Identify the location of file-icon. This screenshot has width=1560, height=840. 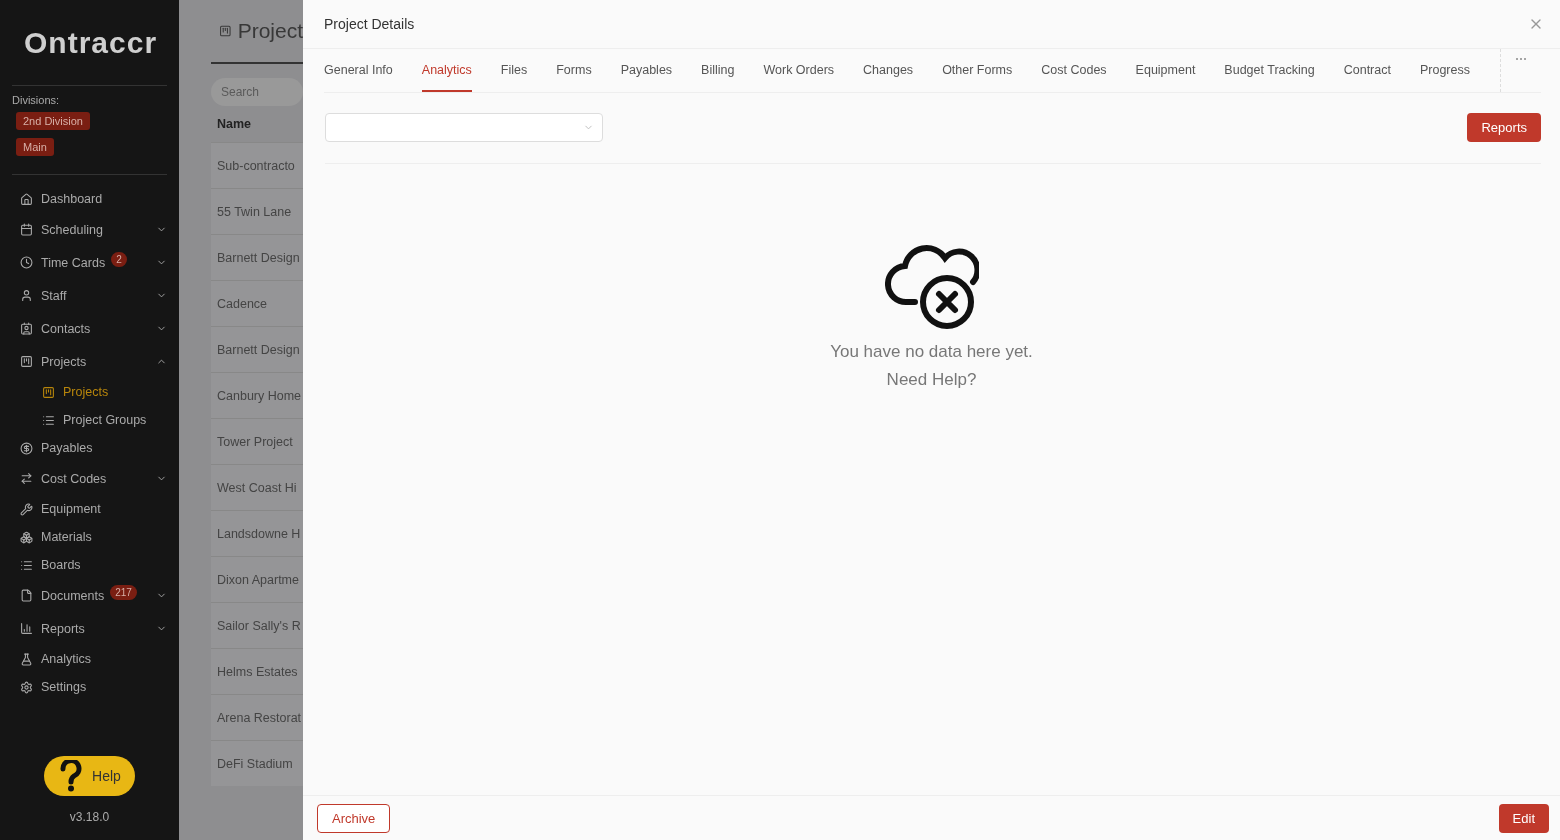
(26, 595).